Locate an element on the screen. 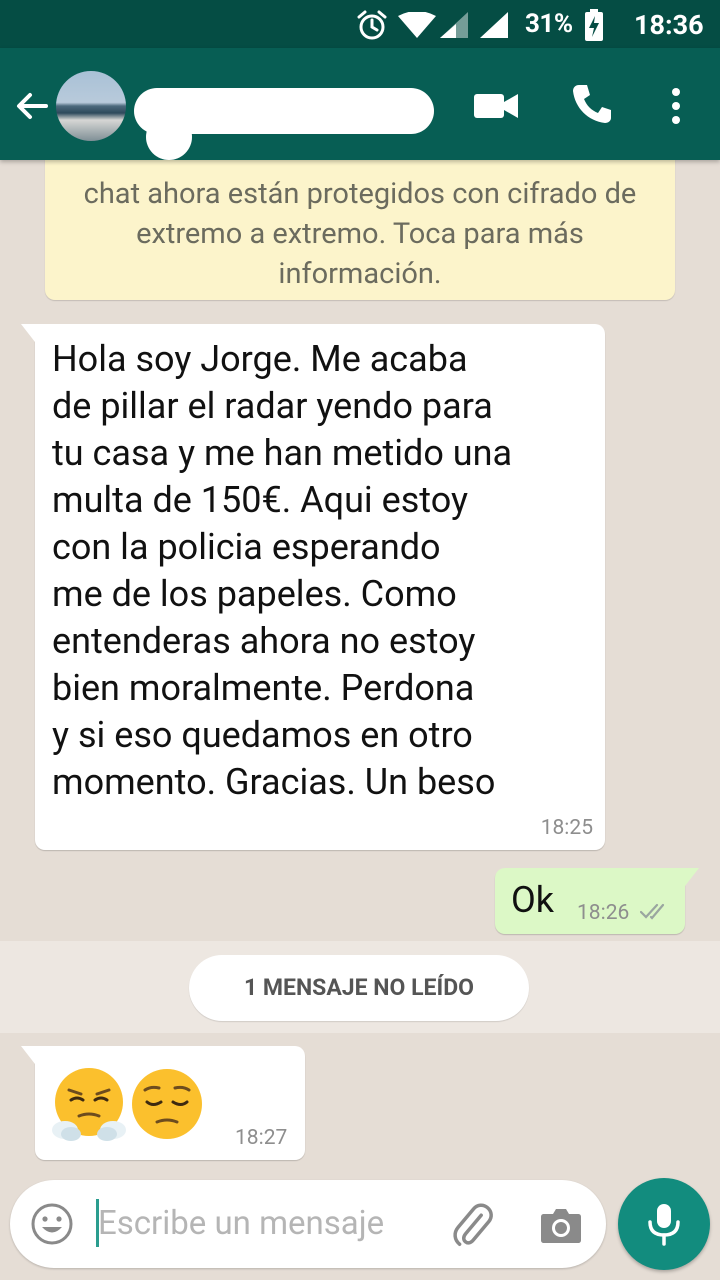 Image resolution: width=720 pixels, height=1280 pixels. video-call-icon is located at coordinates (496, 106).